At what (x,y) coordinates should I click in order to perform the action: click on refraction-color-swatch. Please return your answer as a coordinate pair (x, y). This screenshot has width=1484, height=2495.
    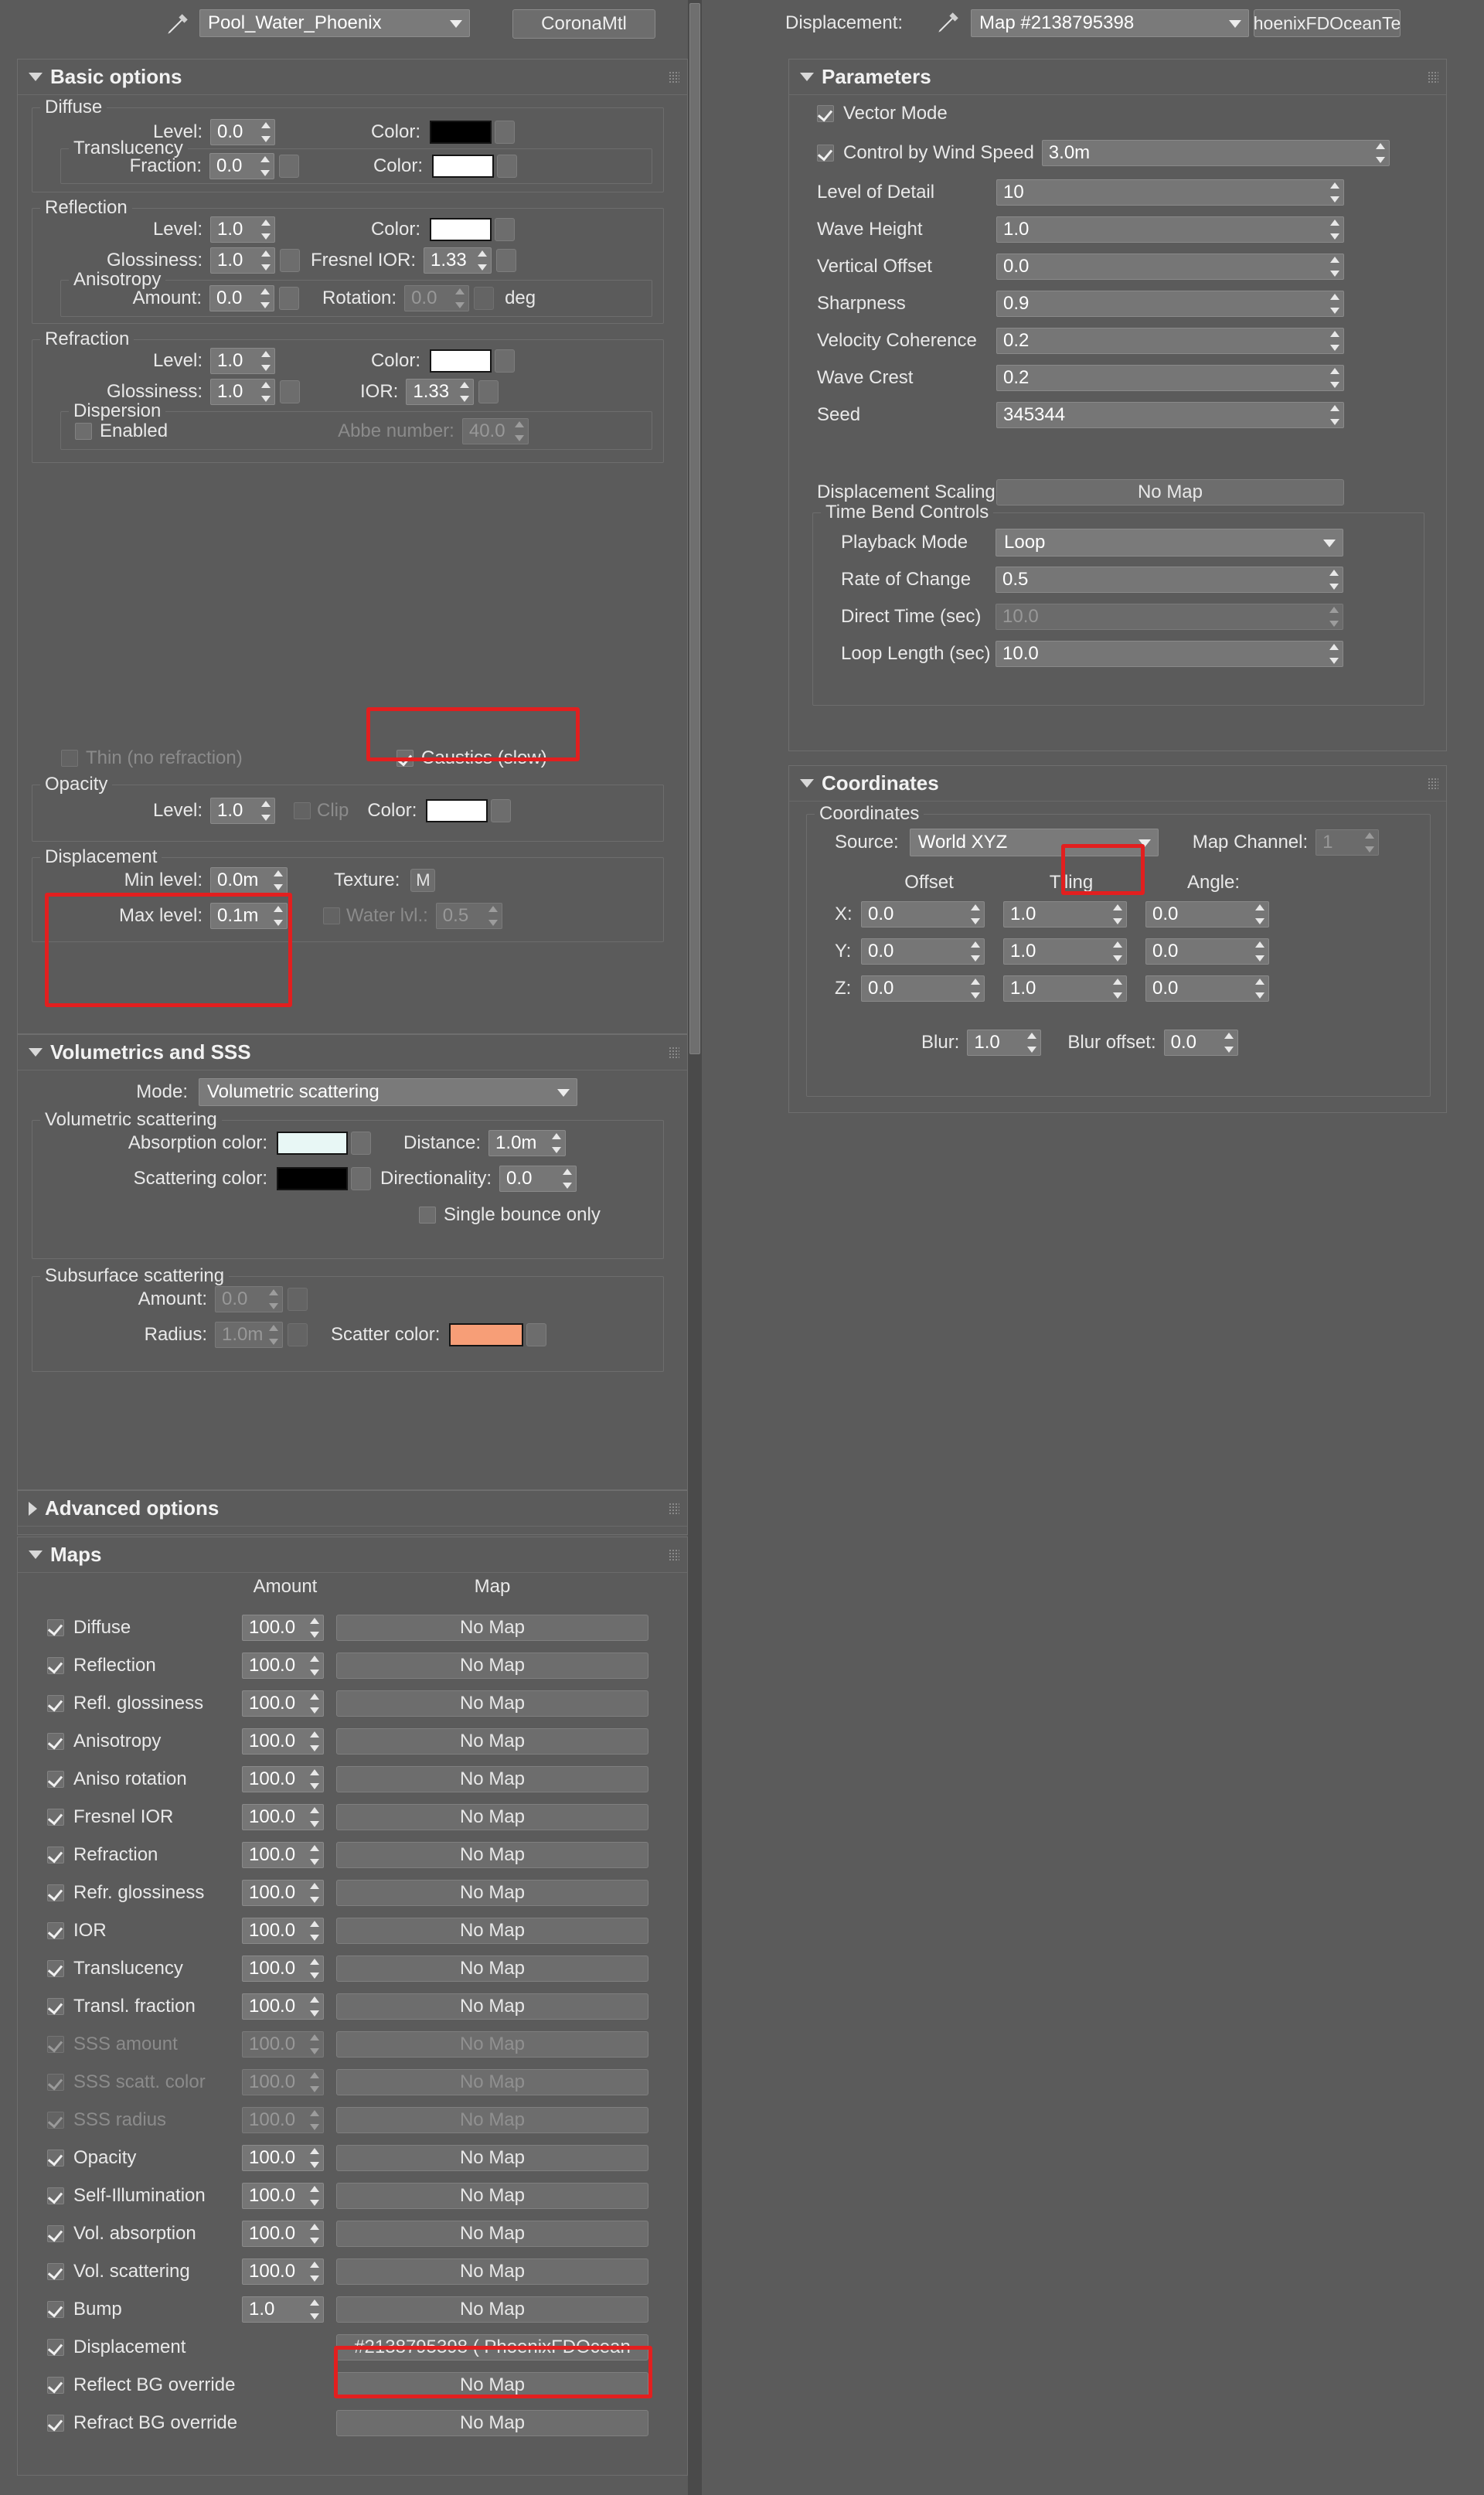
    Looking at the image, I should click on (461, 361).